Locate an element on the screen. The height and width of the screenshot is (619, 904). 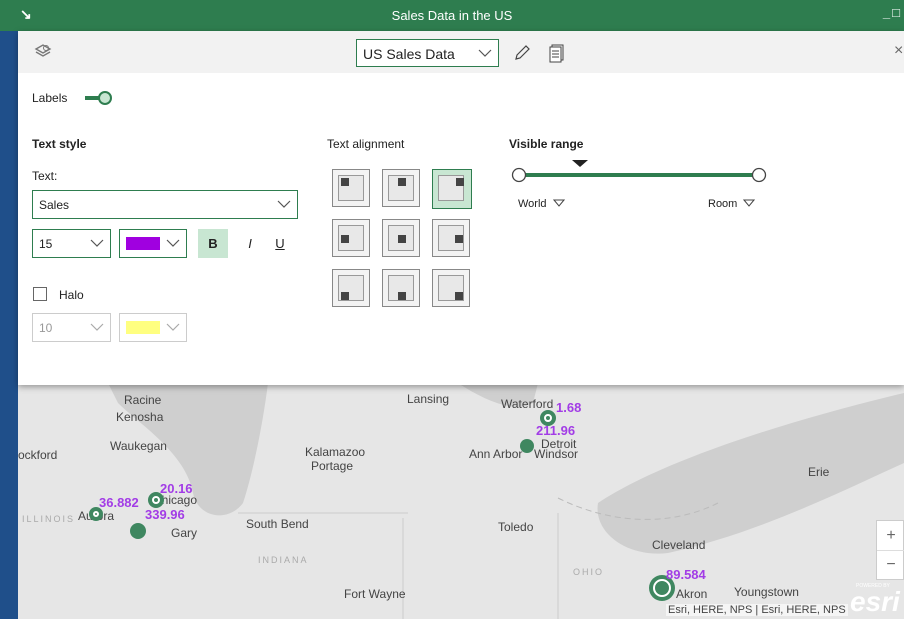
max-range-handle is located at coordinates (759, 175).